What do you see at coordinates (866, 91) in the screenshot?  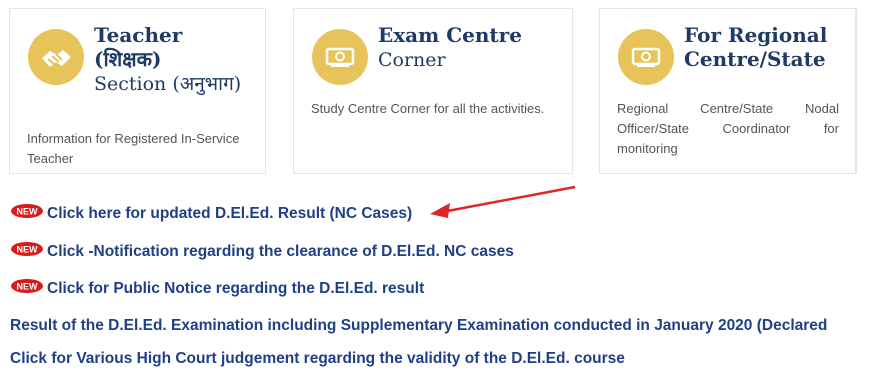 I see `next-card-edge` at bounding box center [866, 91].